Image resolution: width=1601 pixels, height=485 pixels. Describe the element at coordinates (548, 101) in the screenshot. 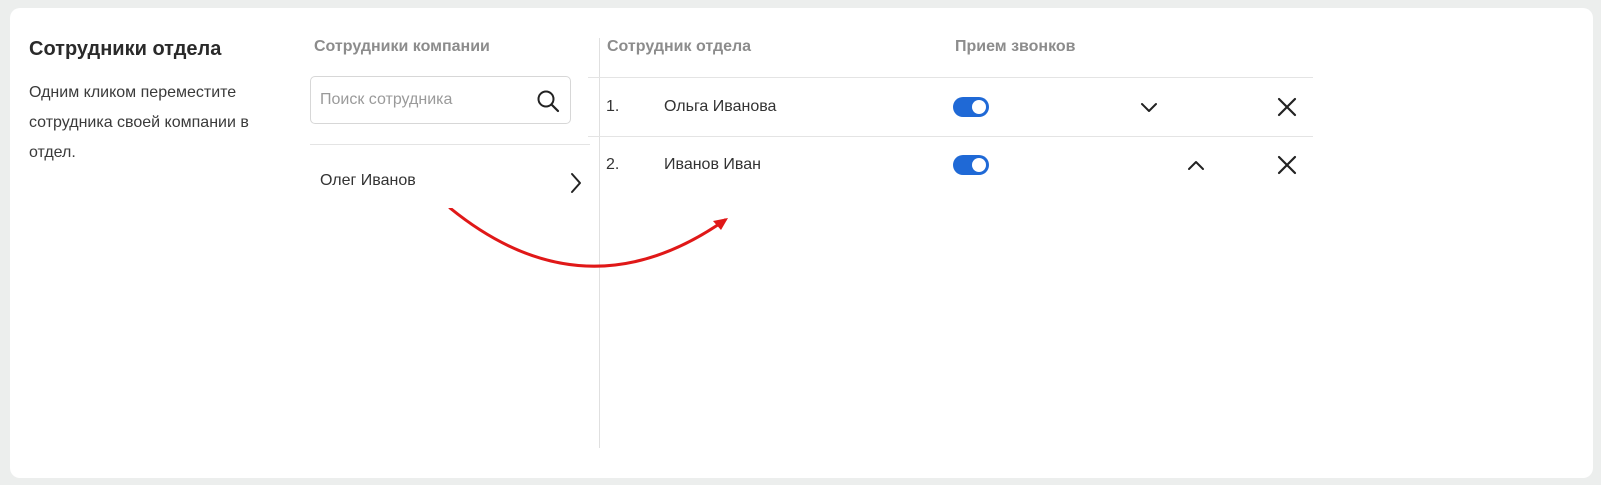

I see `search-icon` at that location.